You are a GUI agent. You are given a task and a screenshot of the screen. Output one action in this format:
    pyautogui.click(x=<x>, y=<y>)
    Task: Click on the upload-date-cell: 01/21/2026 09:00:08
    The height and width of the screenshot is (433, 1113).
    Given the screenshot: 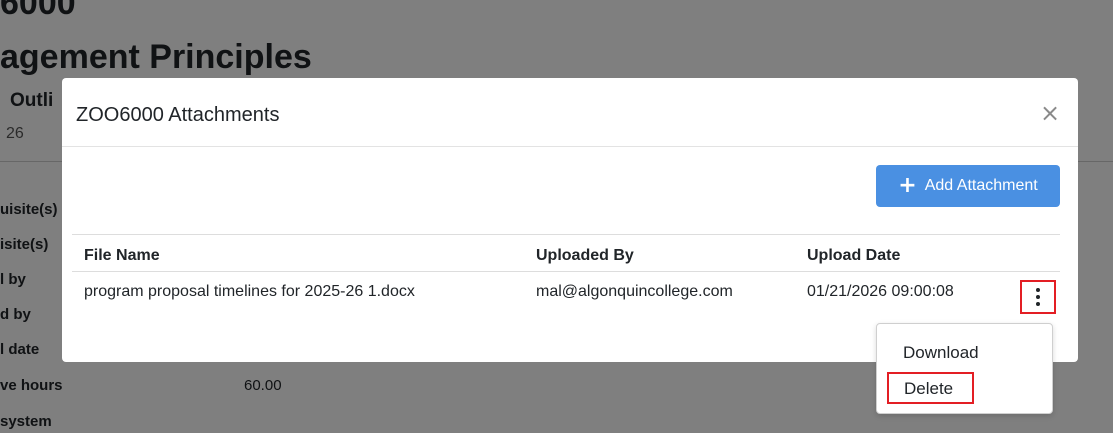 What is the action you would take?
    pyautogui.click(x=880, y=291)
    